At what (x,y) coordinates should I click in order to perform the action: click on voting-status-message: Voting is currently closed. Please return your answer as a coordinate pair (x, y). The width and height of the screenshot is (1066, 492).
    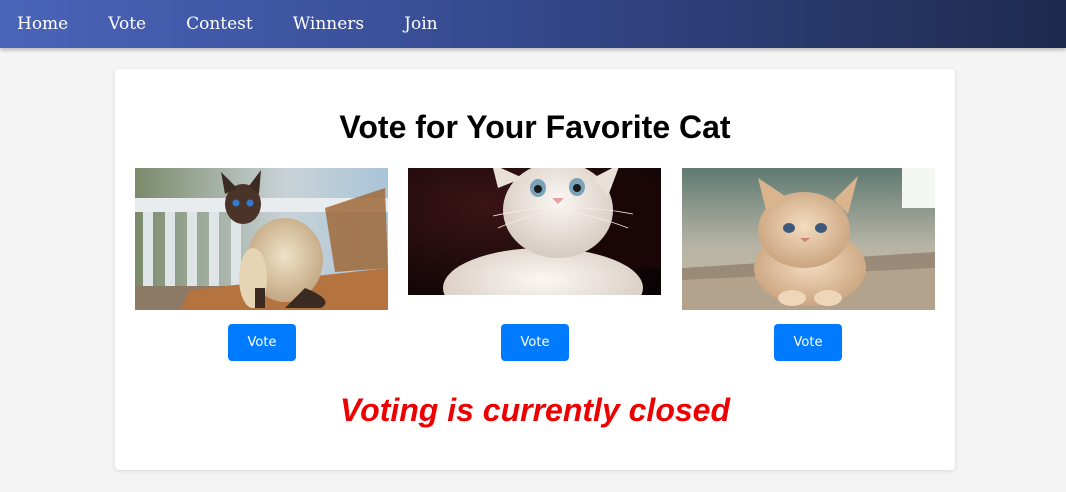
    Looking at the image, I should click on (534, 410).